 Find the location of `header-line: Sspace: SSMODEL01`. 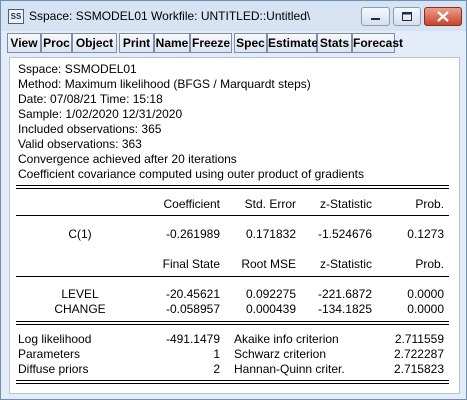

header-line: Sspace: SSMODEL01 is located at coordinates (77, 69).